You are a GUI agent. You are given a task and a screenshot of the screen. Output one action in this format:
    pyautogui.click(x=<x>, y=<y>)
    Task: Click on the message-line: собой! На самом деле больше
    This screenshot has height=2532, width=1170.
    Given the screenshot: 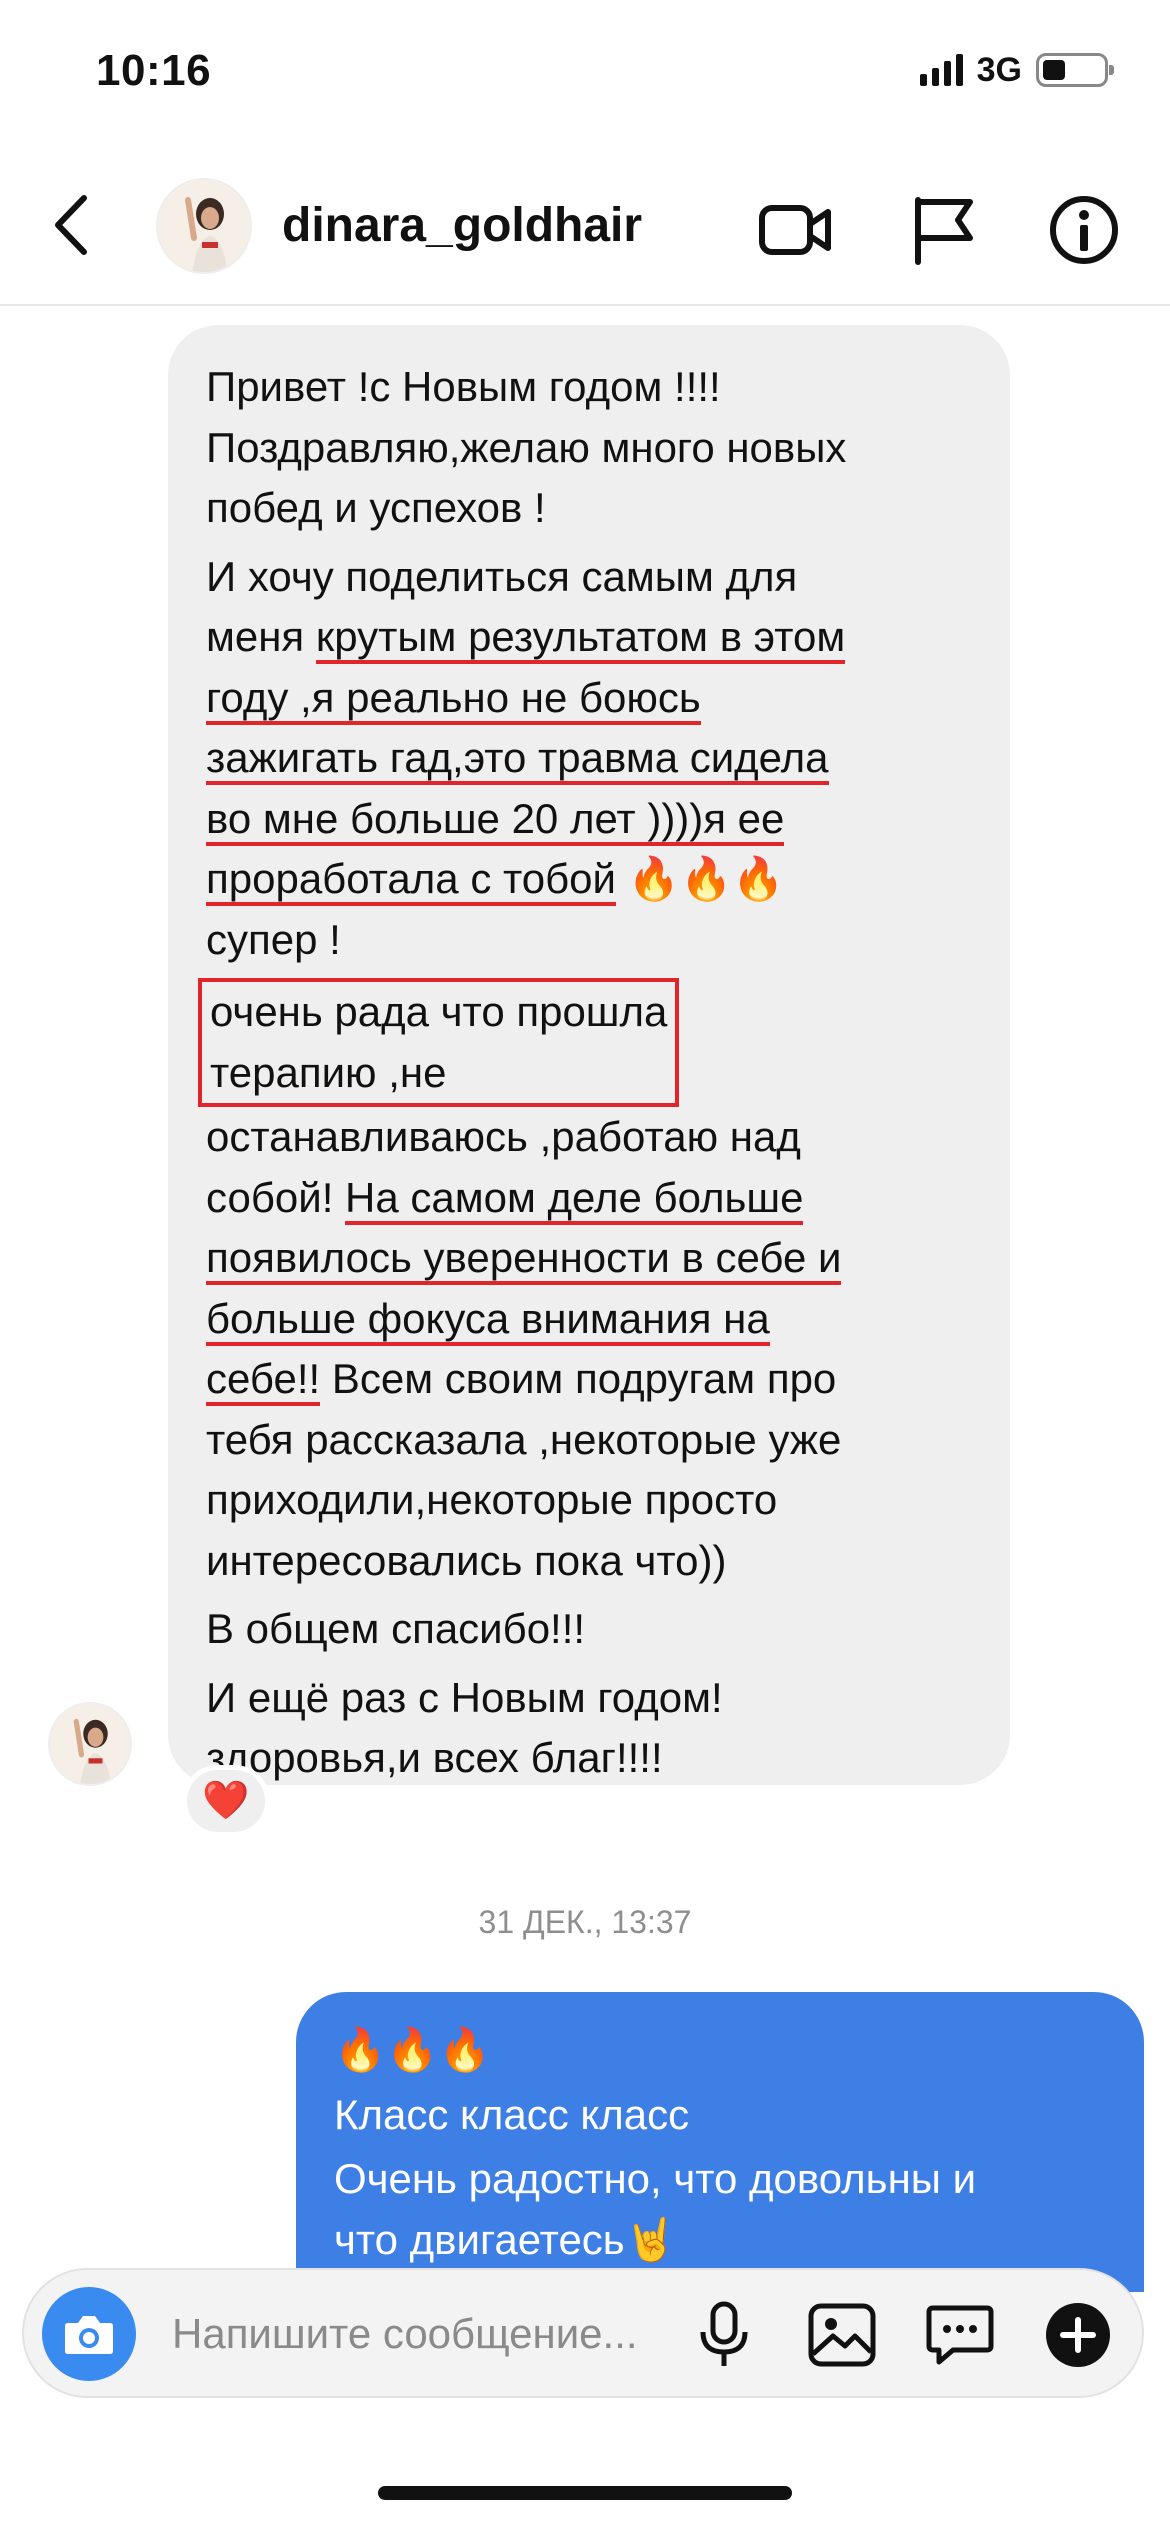 What is the action you would take?
    pyautogui.click(x=589, y=1198)
    